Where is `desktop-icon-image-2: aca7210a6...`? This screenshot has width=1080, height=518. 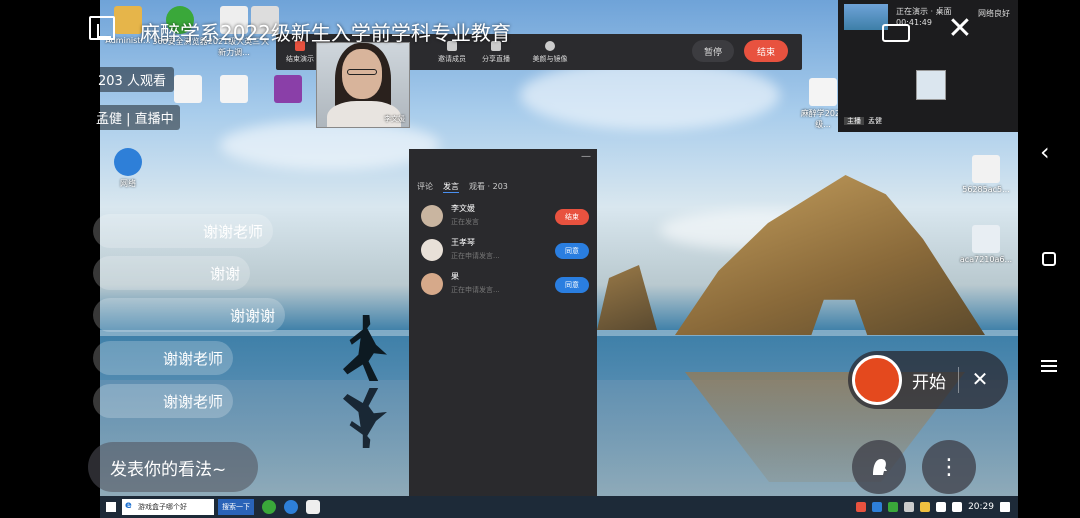
desktop-icon-image-2: aca7210a6... is located at coordinates (986, 244).